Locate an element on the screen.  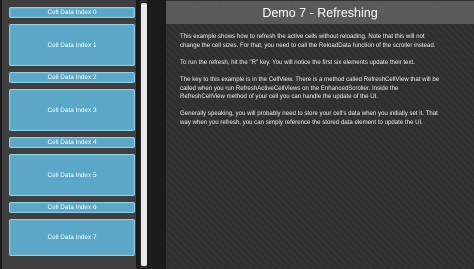
title-bar: Demo 7 - Refreshing is located at coordinates (320, 12).